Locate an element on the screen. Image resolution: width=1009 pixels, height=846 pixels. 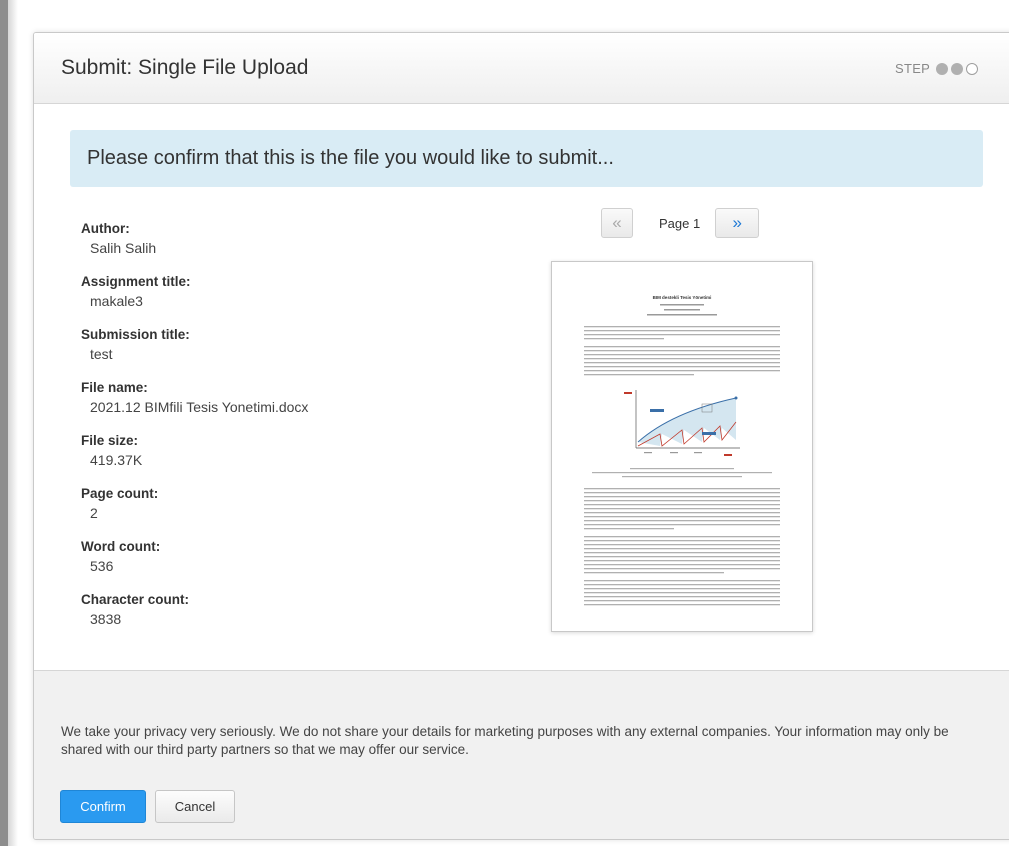
detail-label: Assignment title: is located at coordinates (136, 281).